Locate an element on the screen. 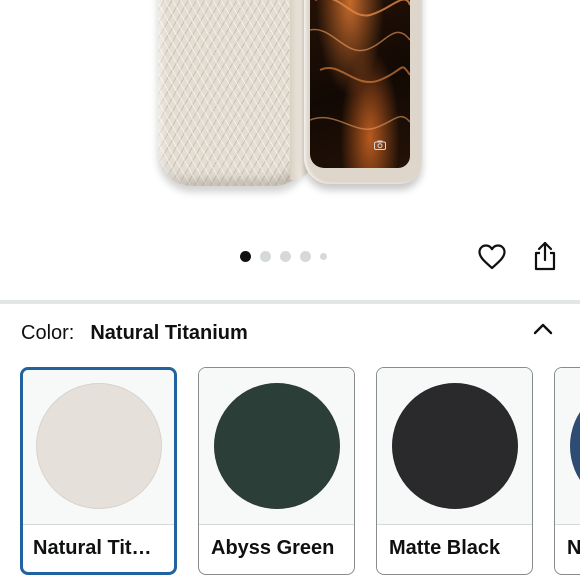  color-option-label: Abyss Green is located at coordinates (273, 548).